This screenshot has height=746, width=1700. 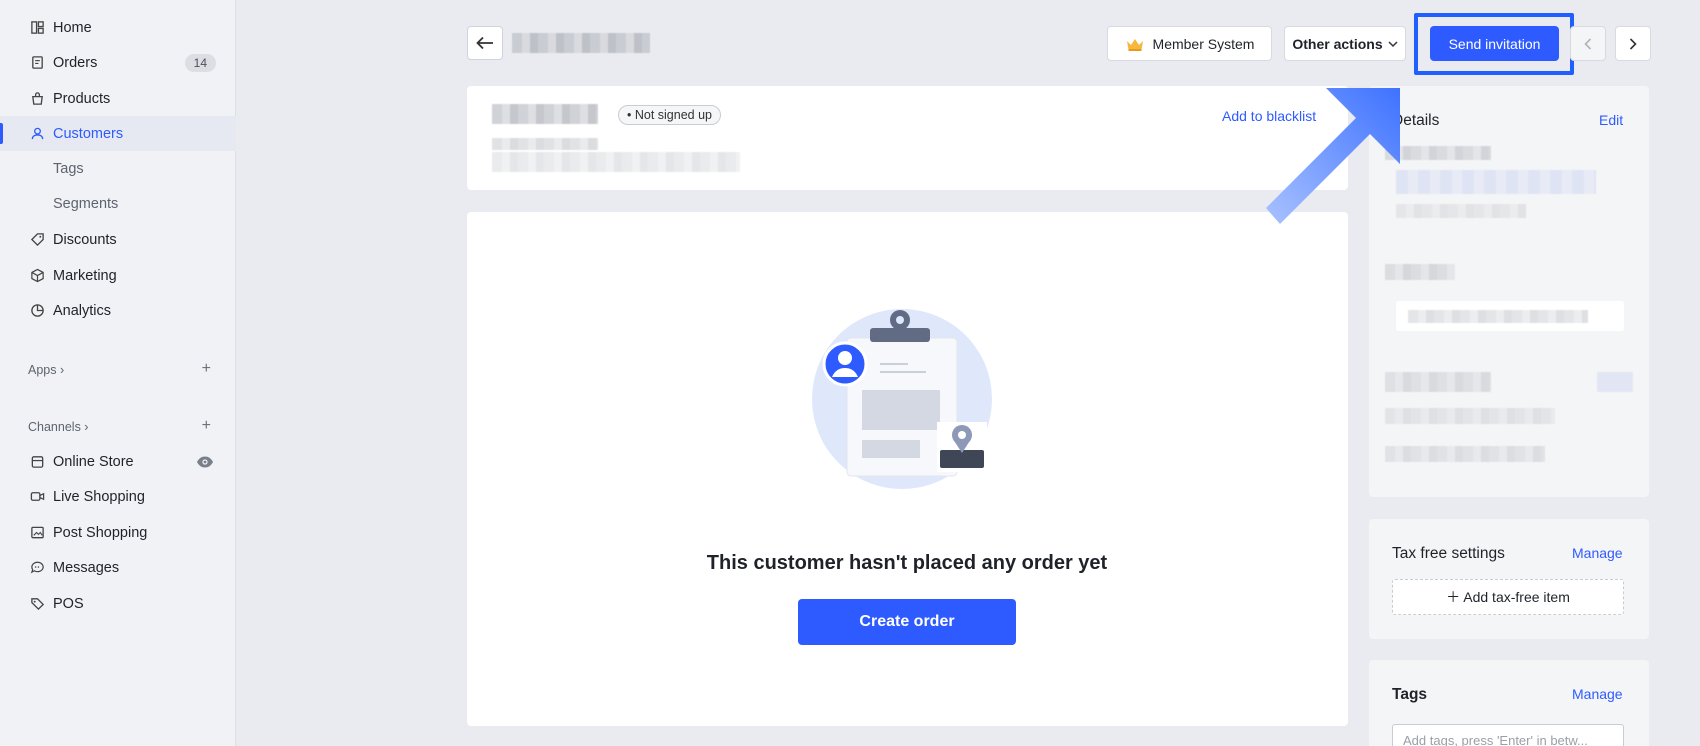 What do you see at coordinates (85, 204) in the screenshot?
I see `sidebar-item-segments: Segments` at bounding box center [85, 204].